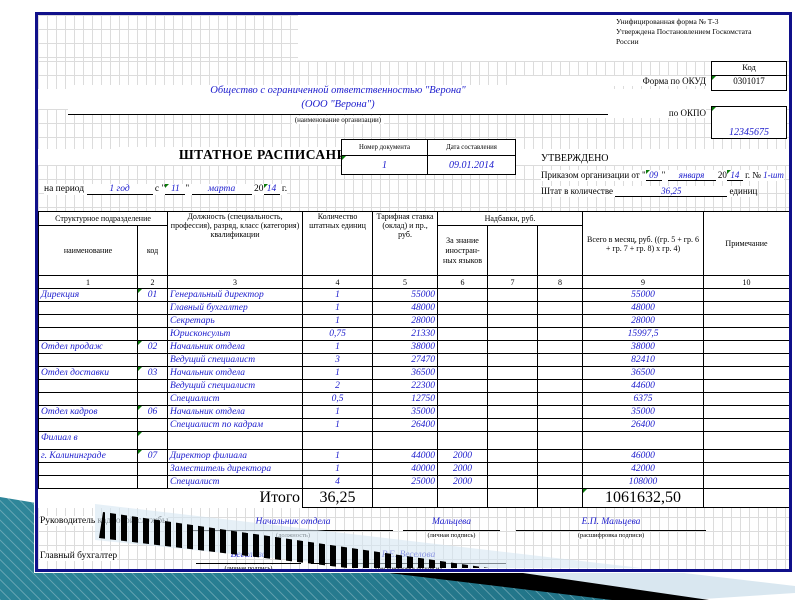 Image resolution: width=800 pixels, height=600 pixels. Describe the element at coordinates (643, 399) in the screenshot. I see `cell-total: 6375` at that location.